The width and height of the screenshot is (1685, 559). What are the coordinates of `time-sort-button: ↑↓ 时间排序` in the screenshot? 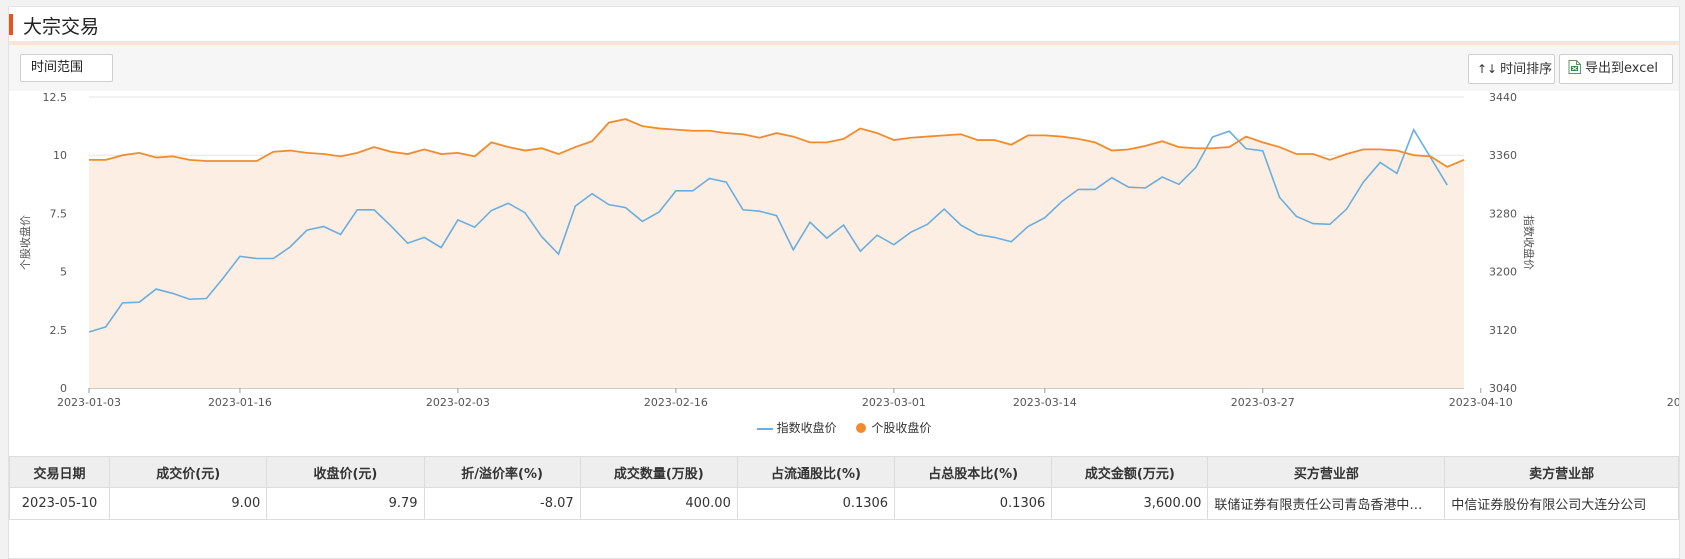 It's located at (1511, 69).